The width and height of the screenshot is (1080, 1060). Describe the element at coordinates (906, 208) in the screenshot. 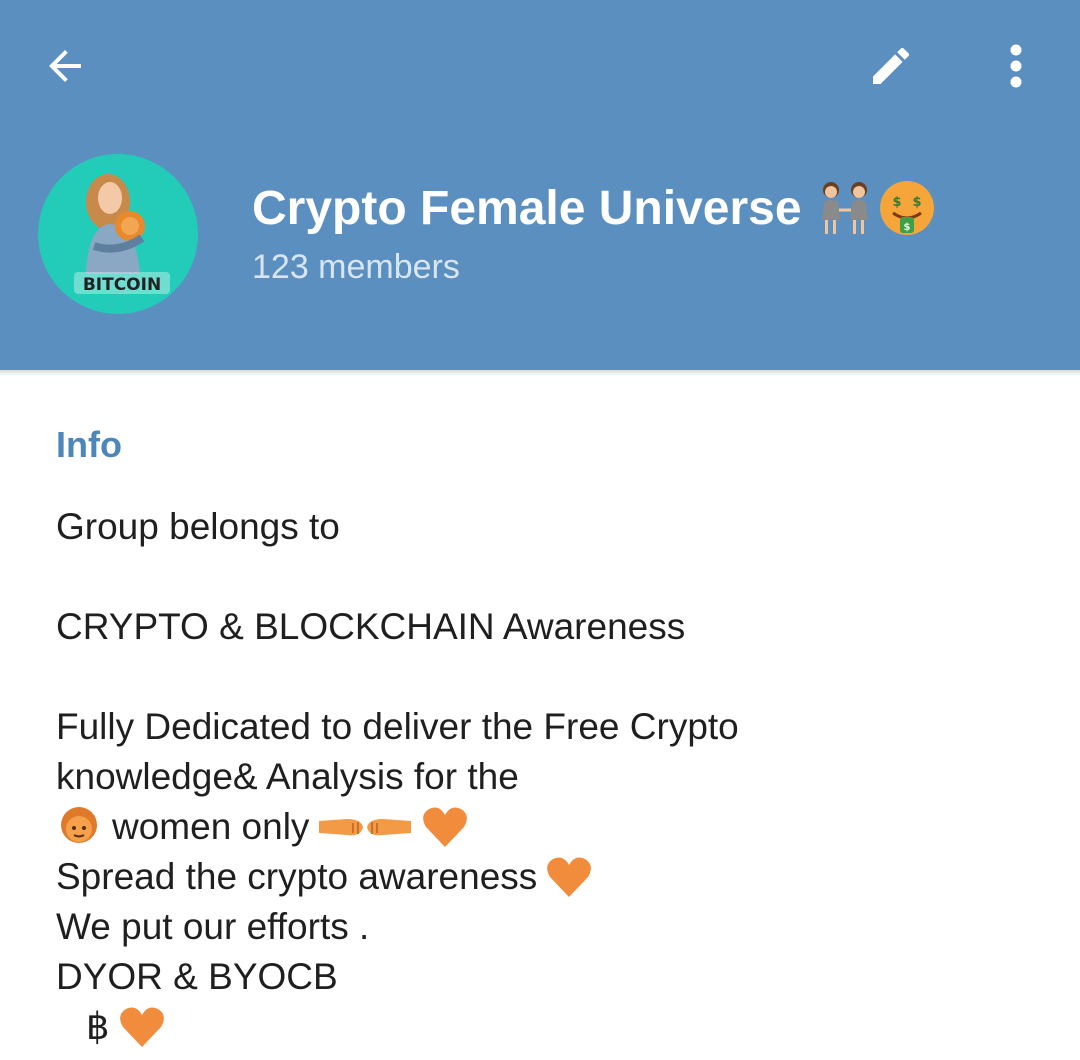

I see `money-mouth-face-emoji: $ $ $` at that location.